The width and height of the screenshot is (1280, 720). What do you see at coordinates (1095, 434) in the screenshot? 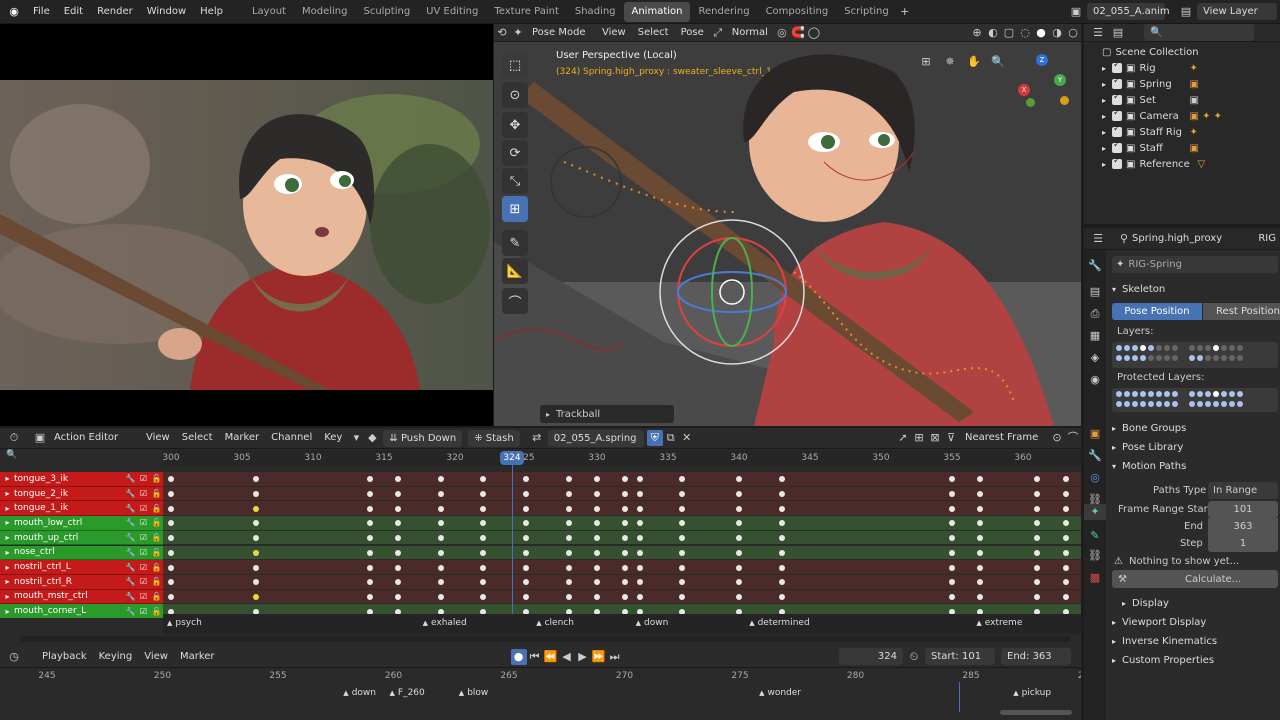
I see `object-tab-icon: ▣` at bounding box center [1095, 434].